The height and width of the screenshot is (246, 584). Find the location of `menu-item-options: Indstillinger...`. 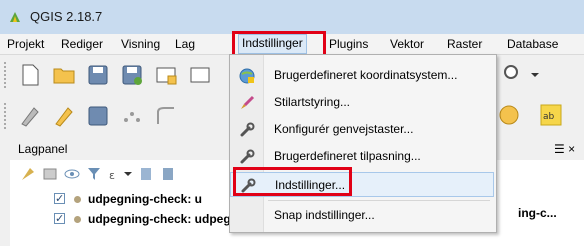

menu-item-options: Indstillinger... is located at coordinates (362, 184).